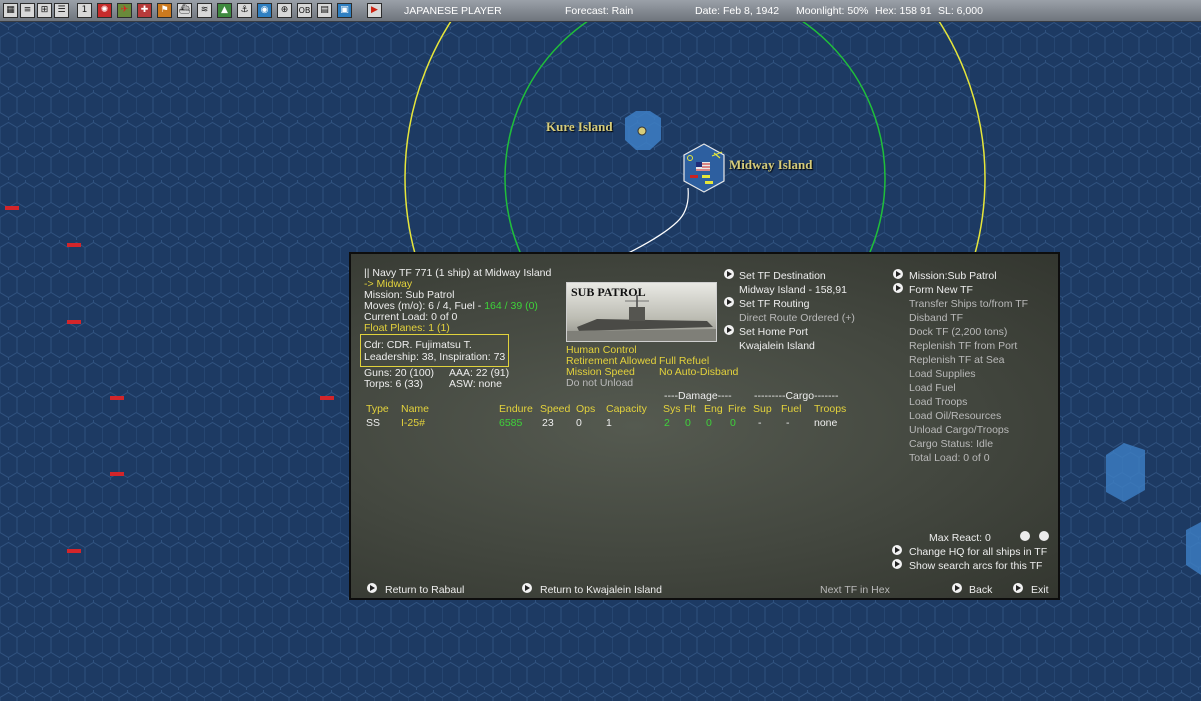 This screenshot has height=701, width=1201. Describe the element at coordinates (793, 290) in the screenshot. I see `destination-value: Midway Island - 158,91` at that location.